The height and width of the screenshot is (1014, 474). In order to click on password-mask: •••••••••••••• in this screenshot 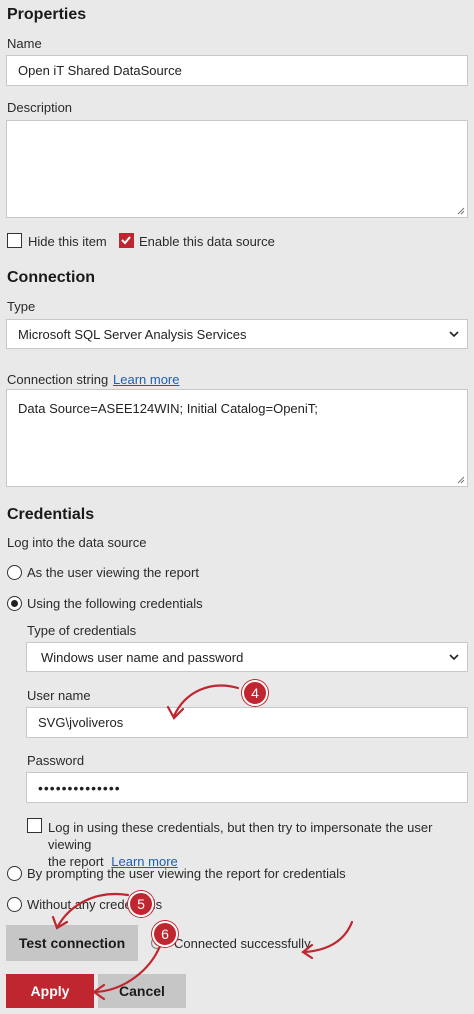, I will do `click(79, 787)`.